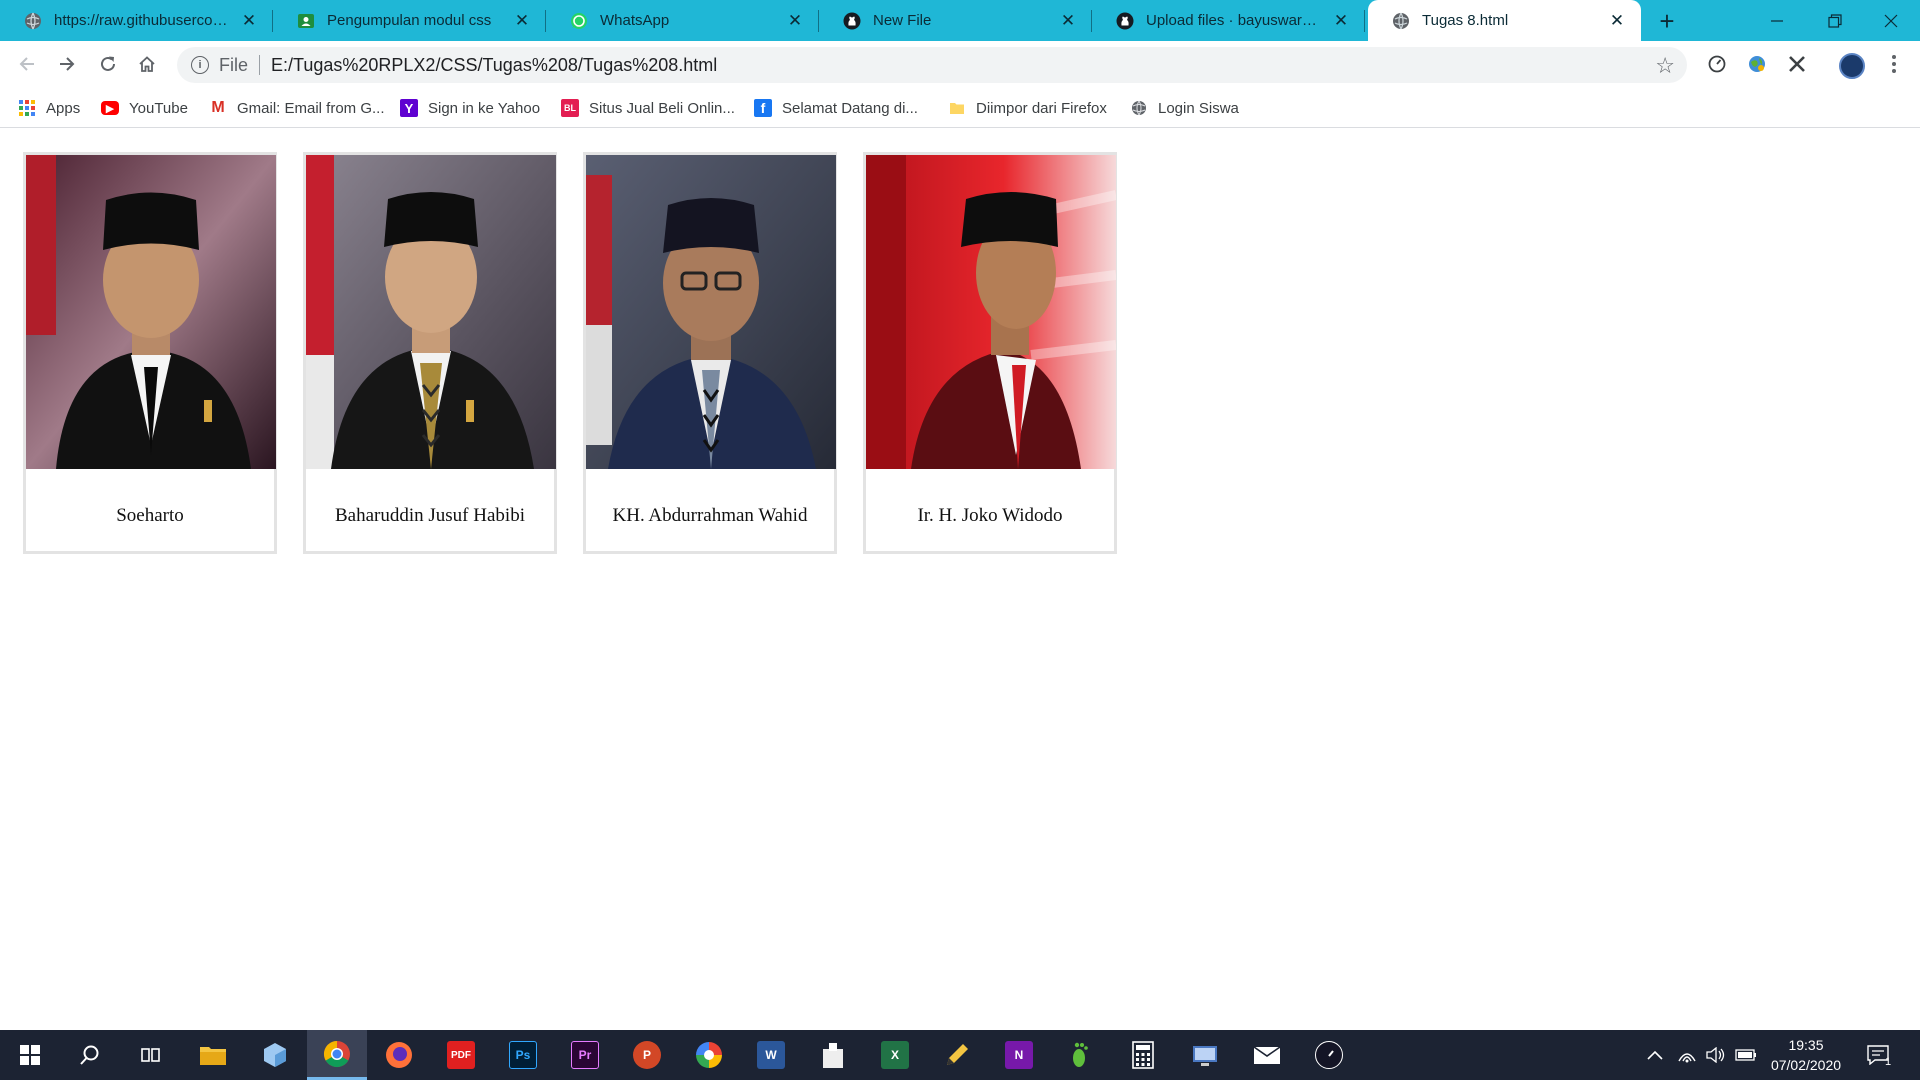 The width and height of the screenshot is (1920, 1080). I want to click on extension-x, so click(1797, 64).